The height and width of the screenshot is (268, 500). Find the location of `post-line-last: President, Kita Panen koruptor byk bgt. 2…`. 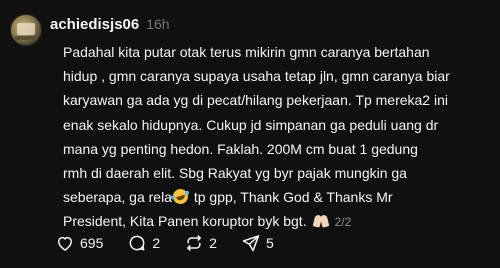

post-line-last: President, Kita Panen koruptor byk bgt. 2… is located at coordinates (278, 221).